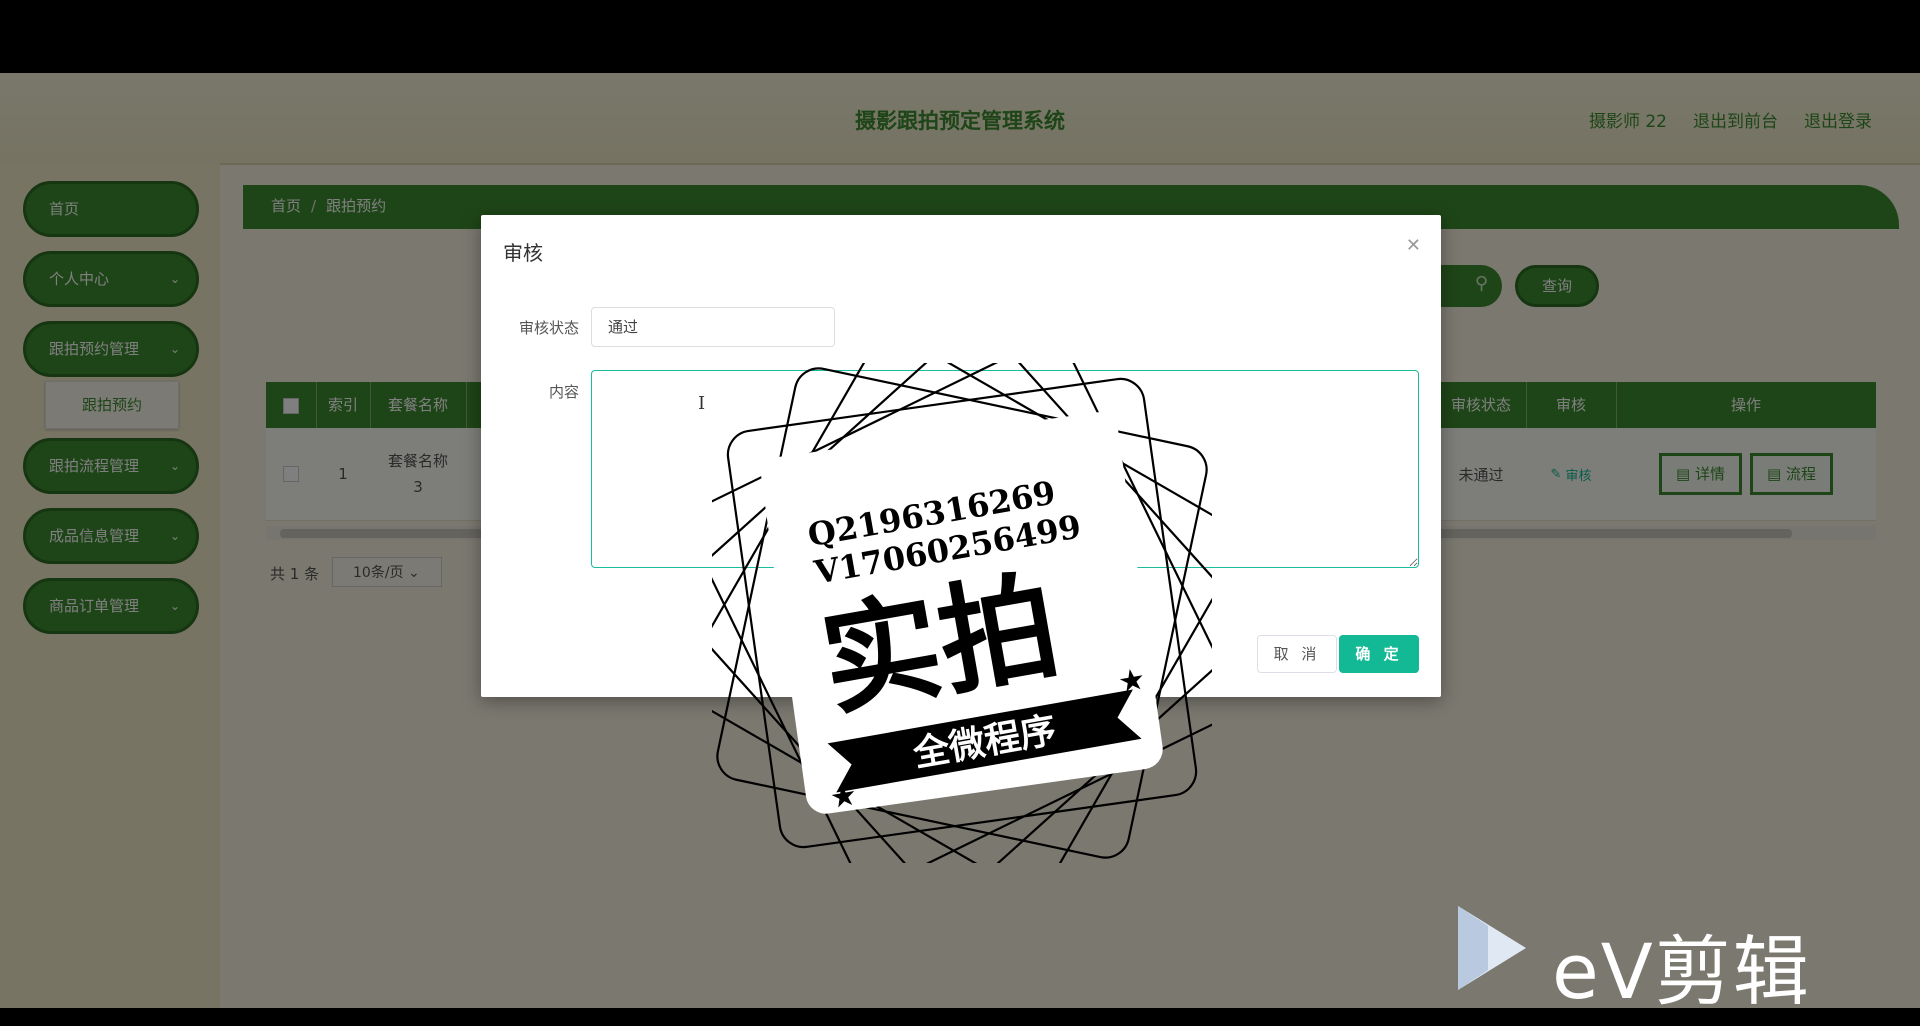 This screenshot has width=1920, height=1026. I want to click on ev-logo-text: eV剪辑, so click(1681, 971).